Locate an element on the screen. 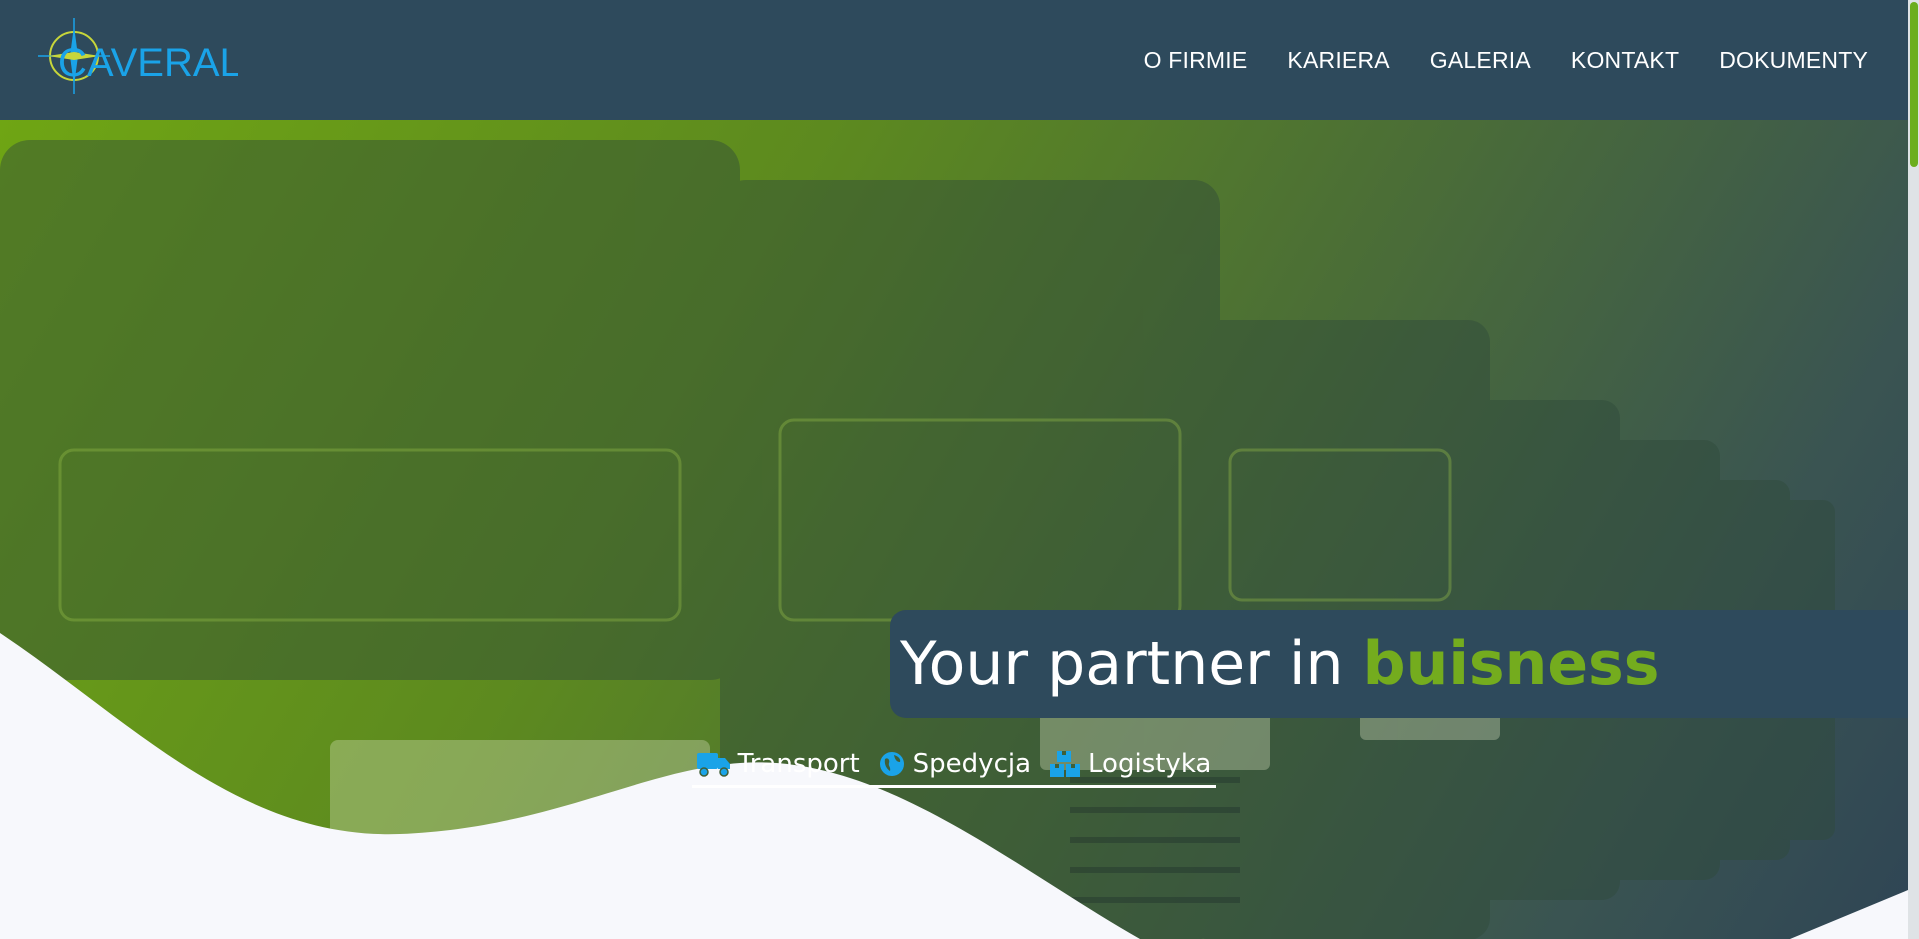  services-list: Transport Spedycja Logistyka is located at coordinates (954, 765).